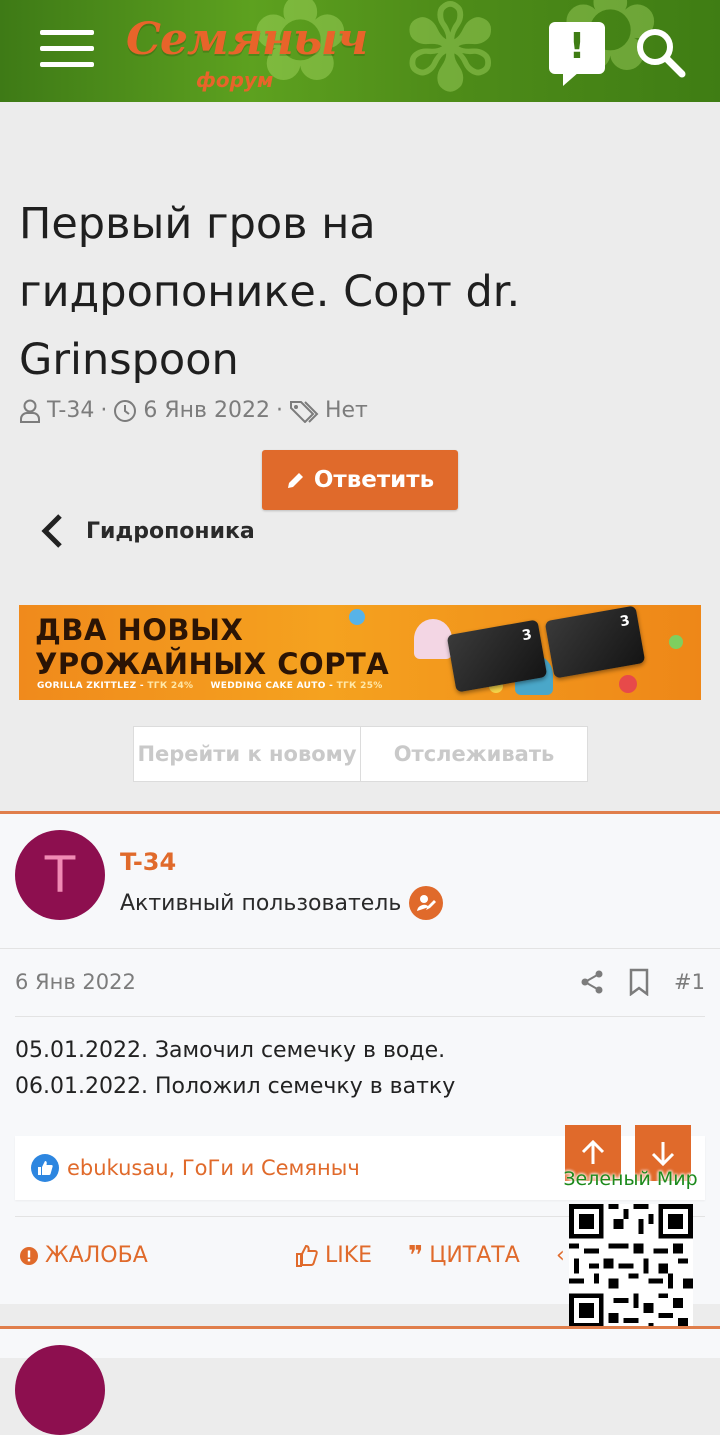  I want to click on share-icon, so click(592, 982).